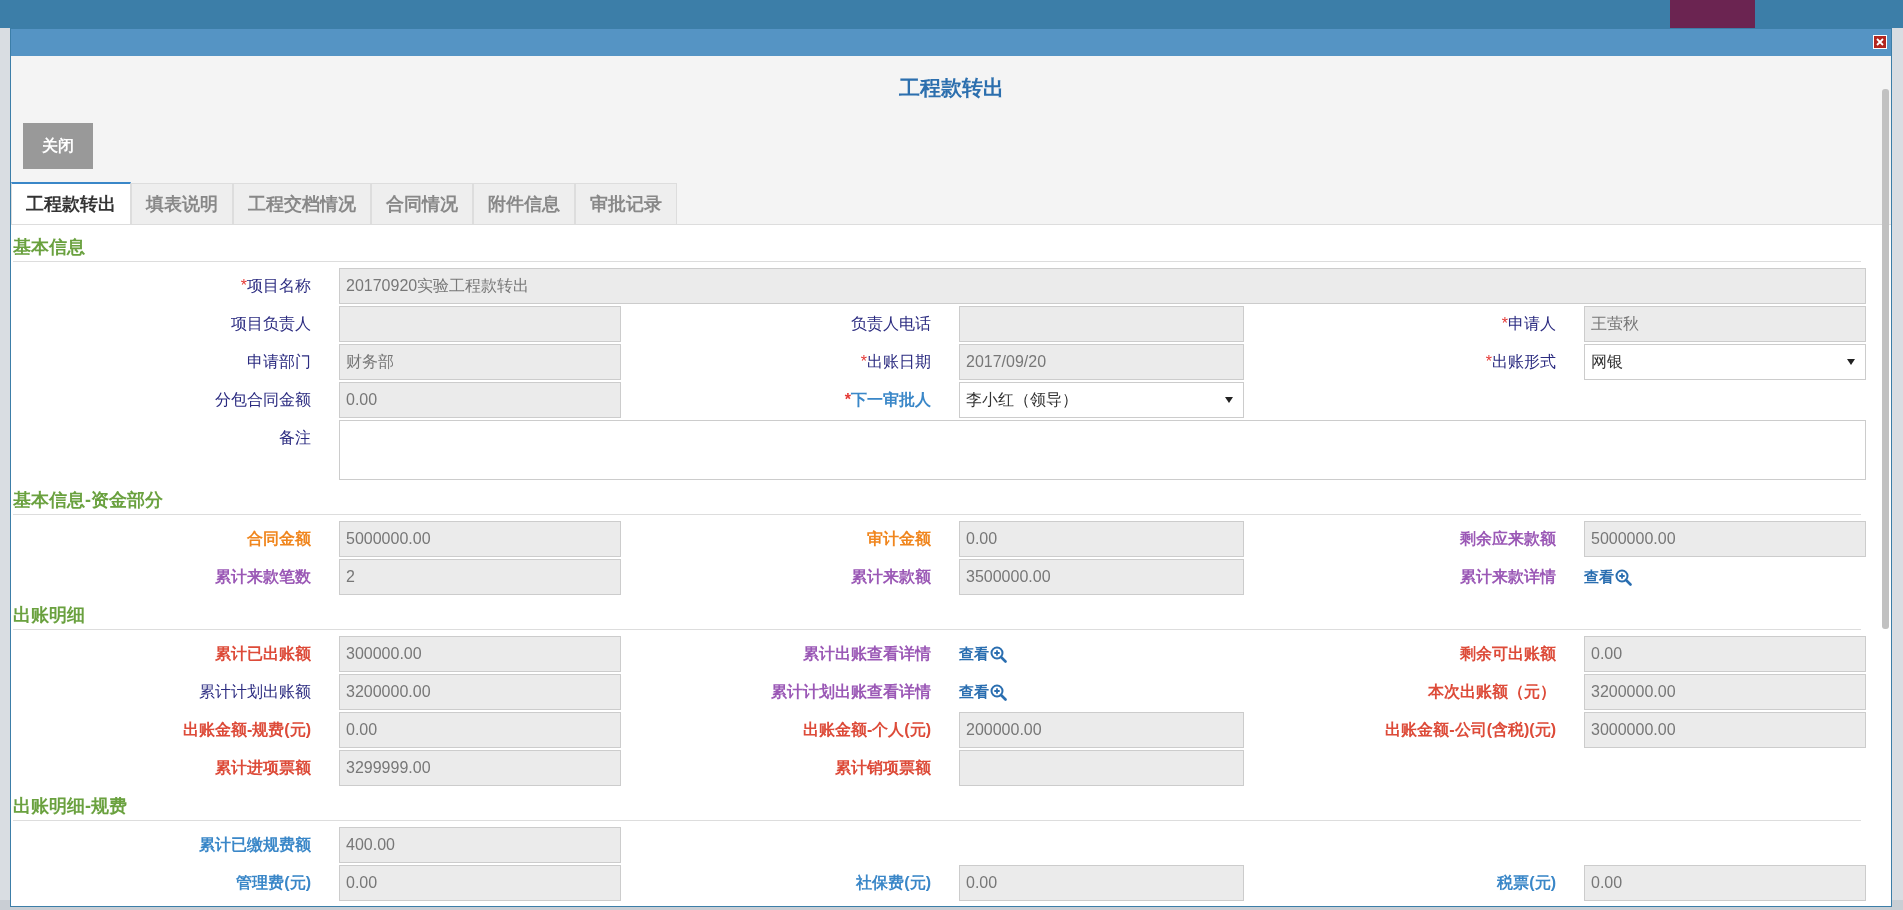 The image size is (1903, 910). What do you see at coordinates (1520, 362) in the screenshot?
I see `field-label: *出账形式` at bounding box center [1520, 362].